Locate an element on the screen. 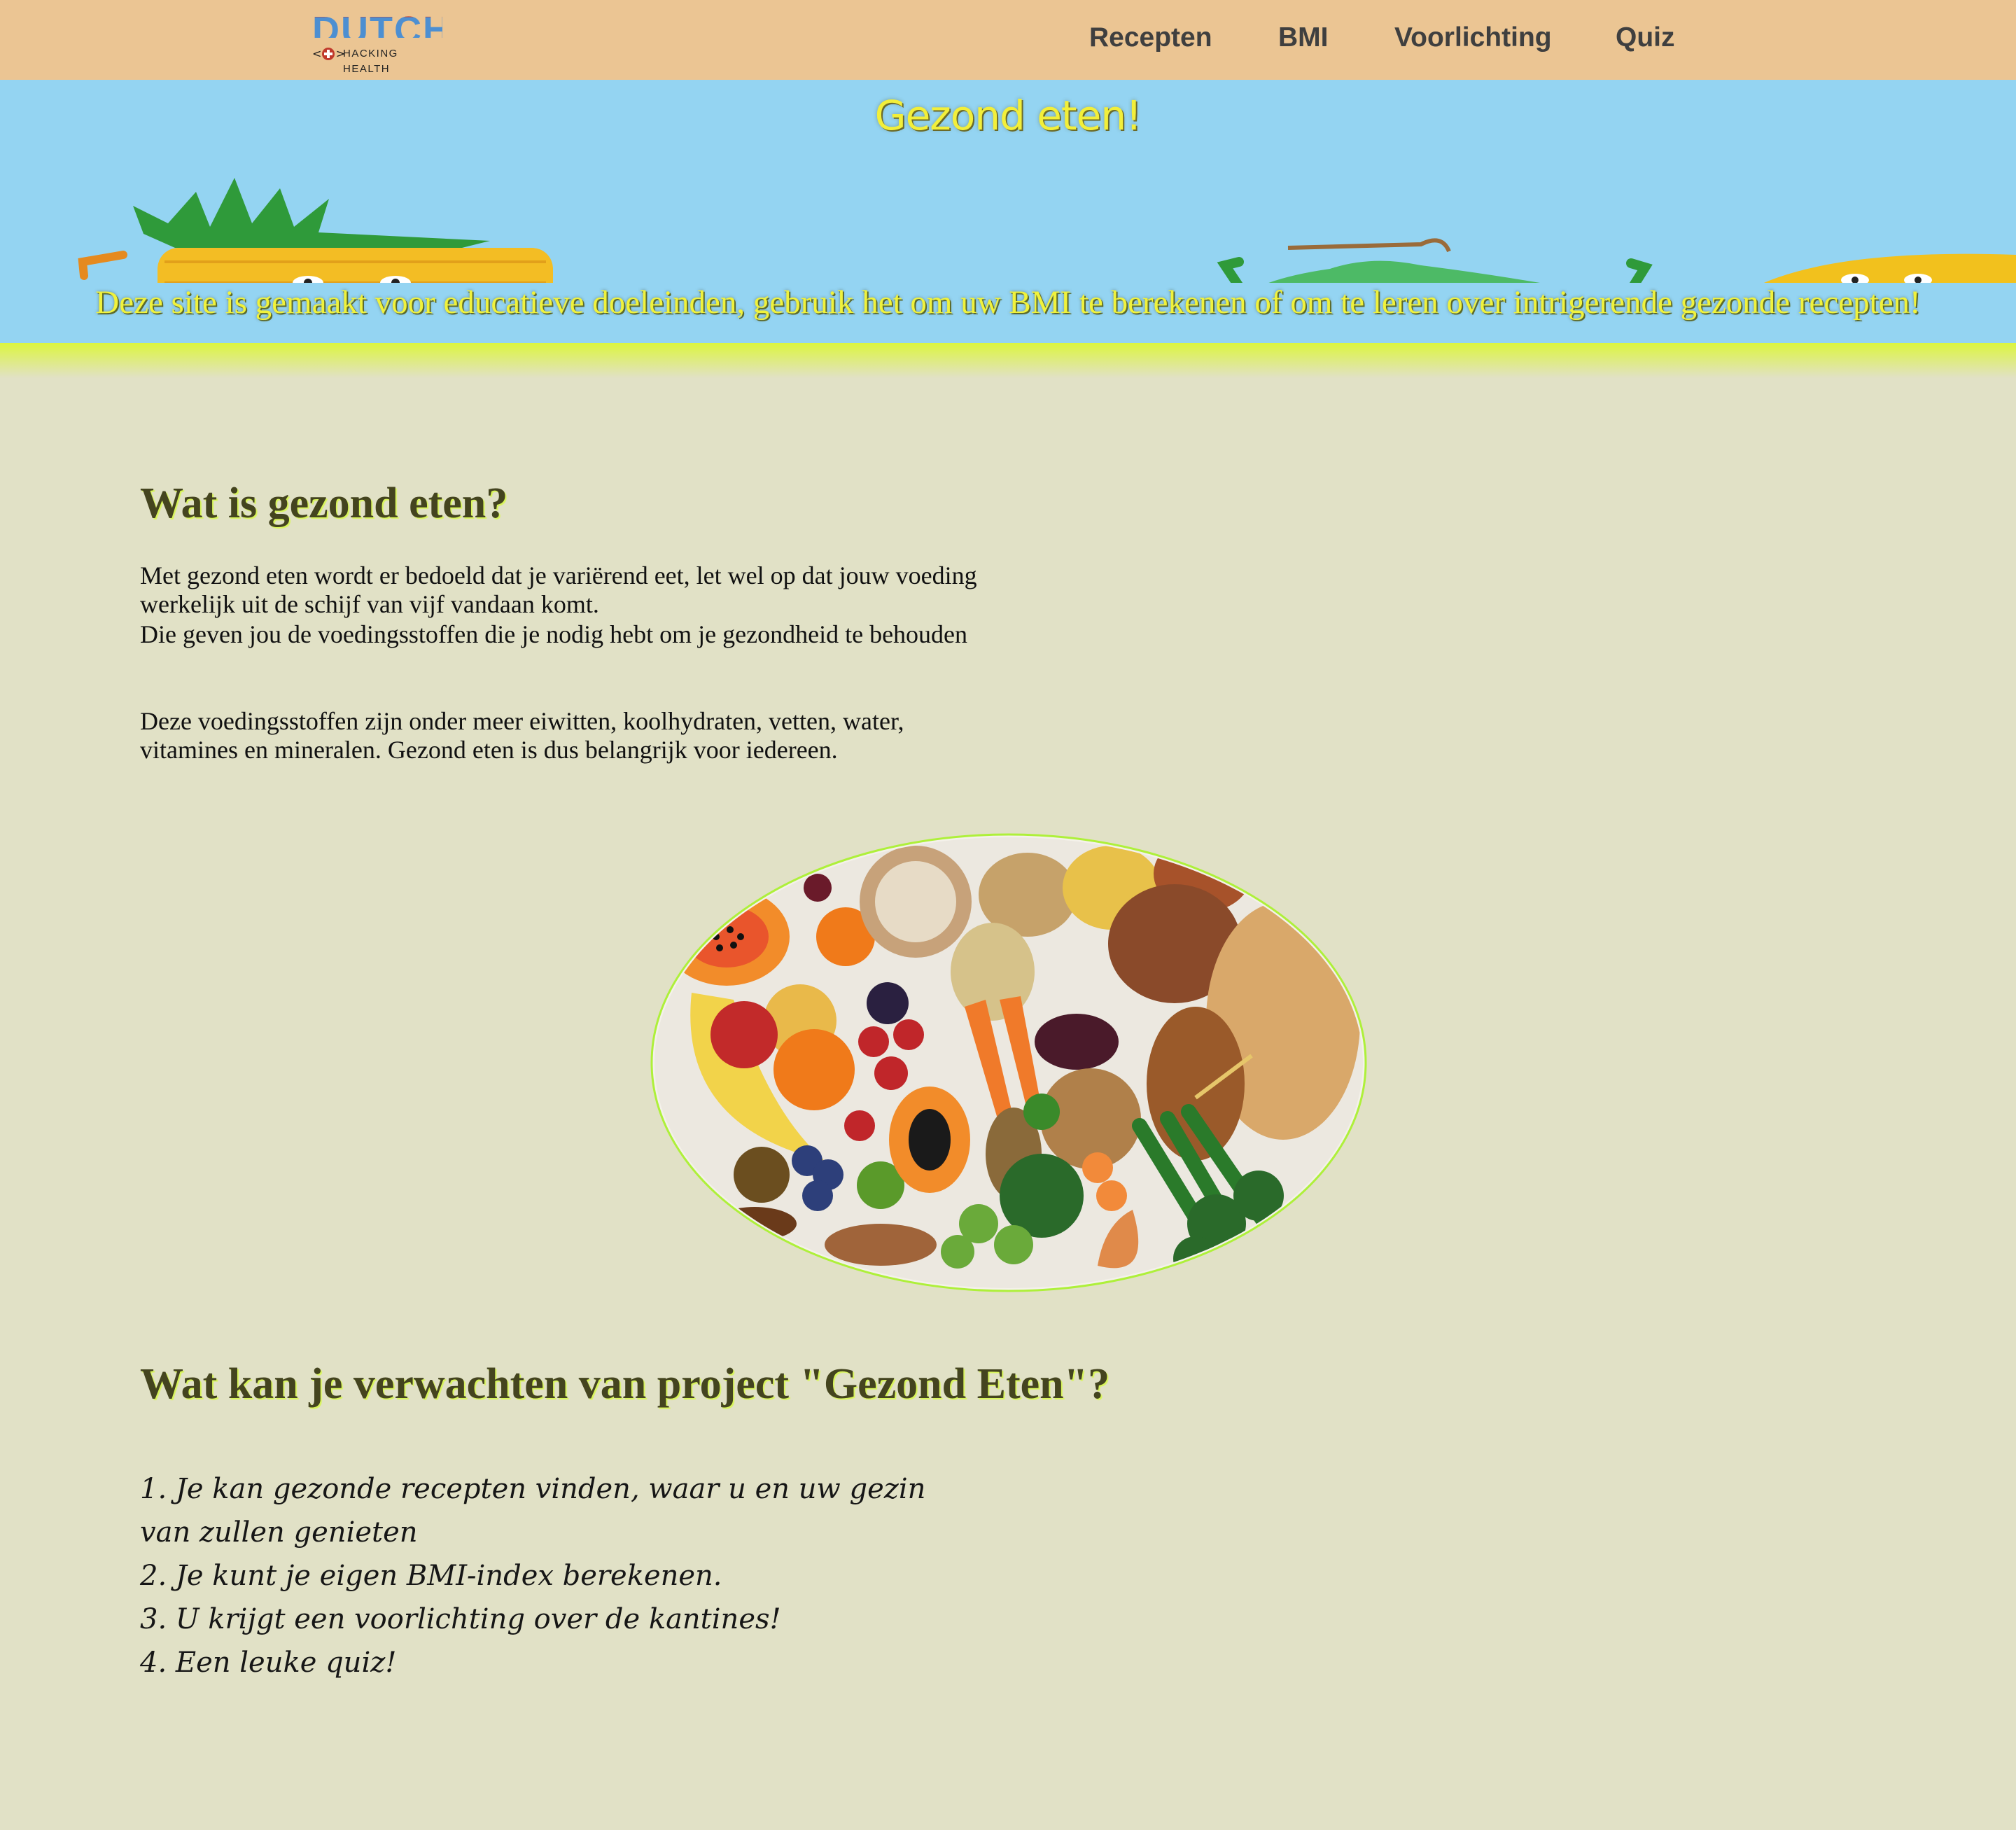 This screenshot has width=2016, height=1830. pineapple-character-icon is located at coordinates (315, 230).